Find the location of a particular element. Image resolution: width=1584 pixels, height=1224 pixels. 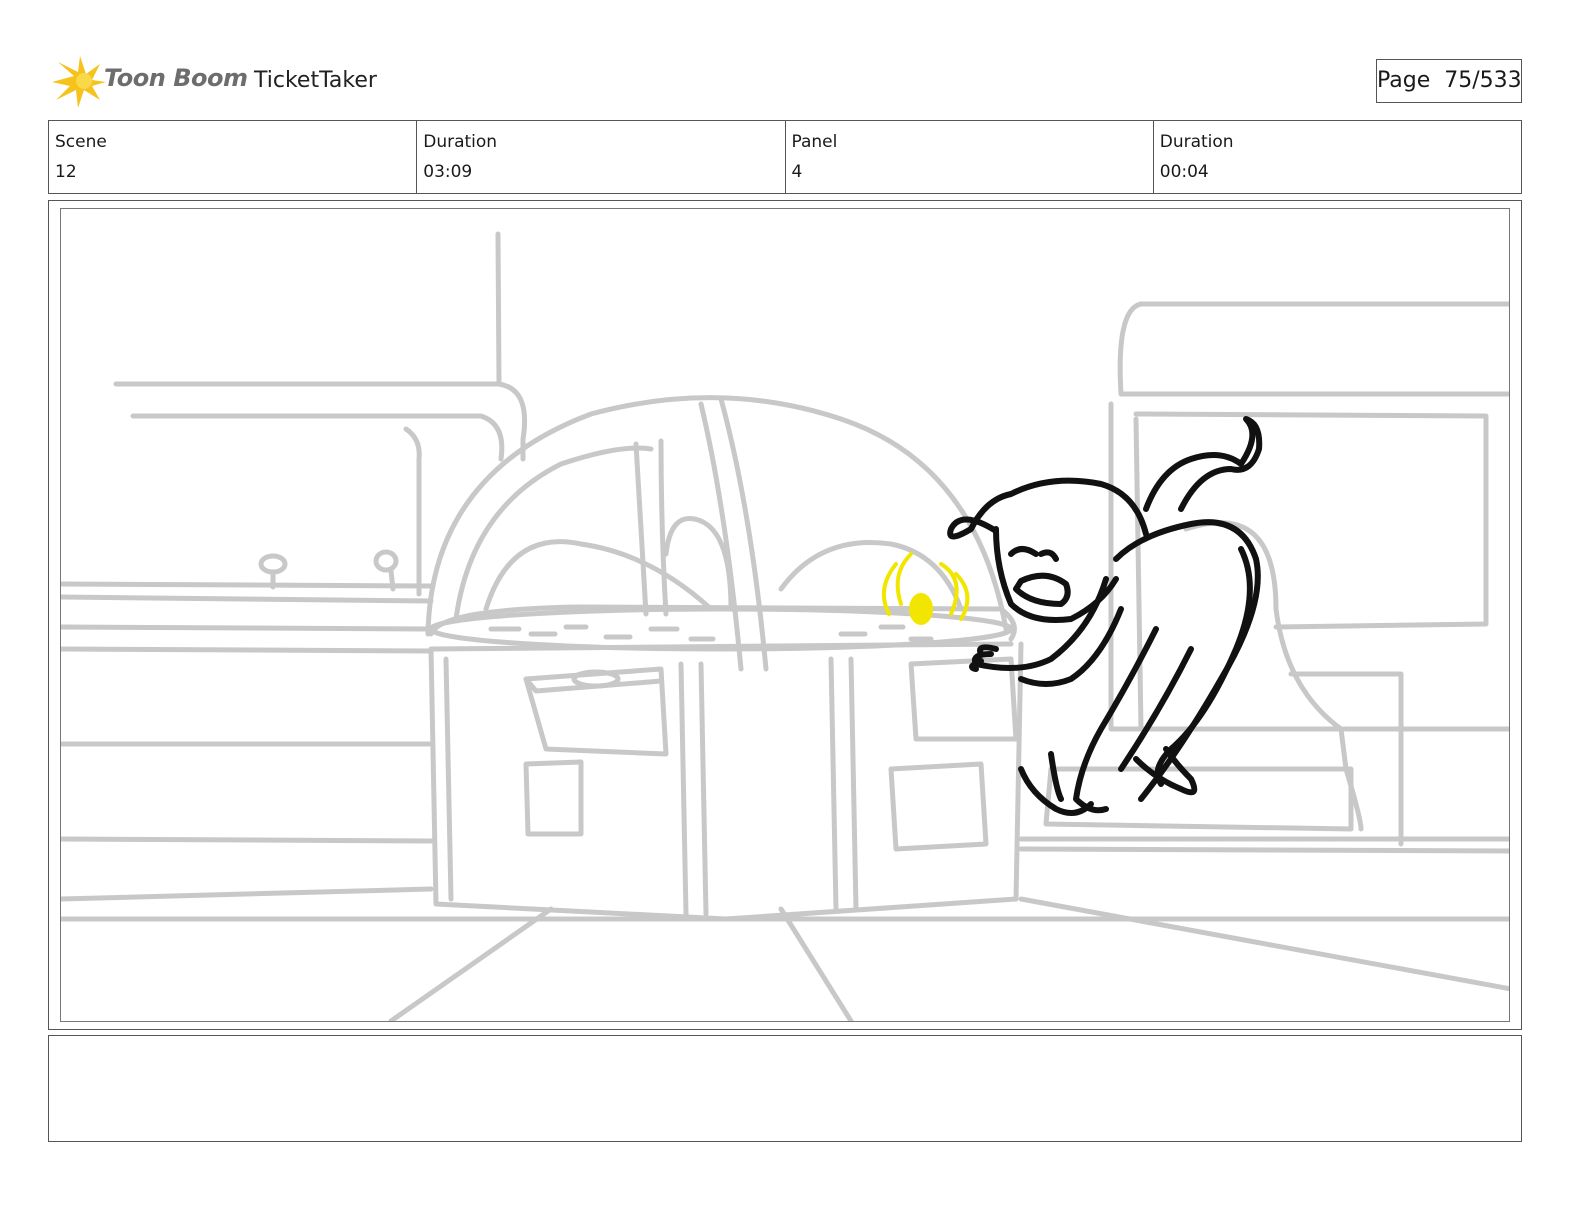

scene-cell: Scene 12 is located at coordinates (233, 157).